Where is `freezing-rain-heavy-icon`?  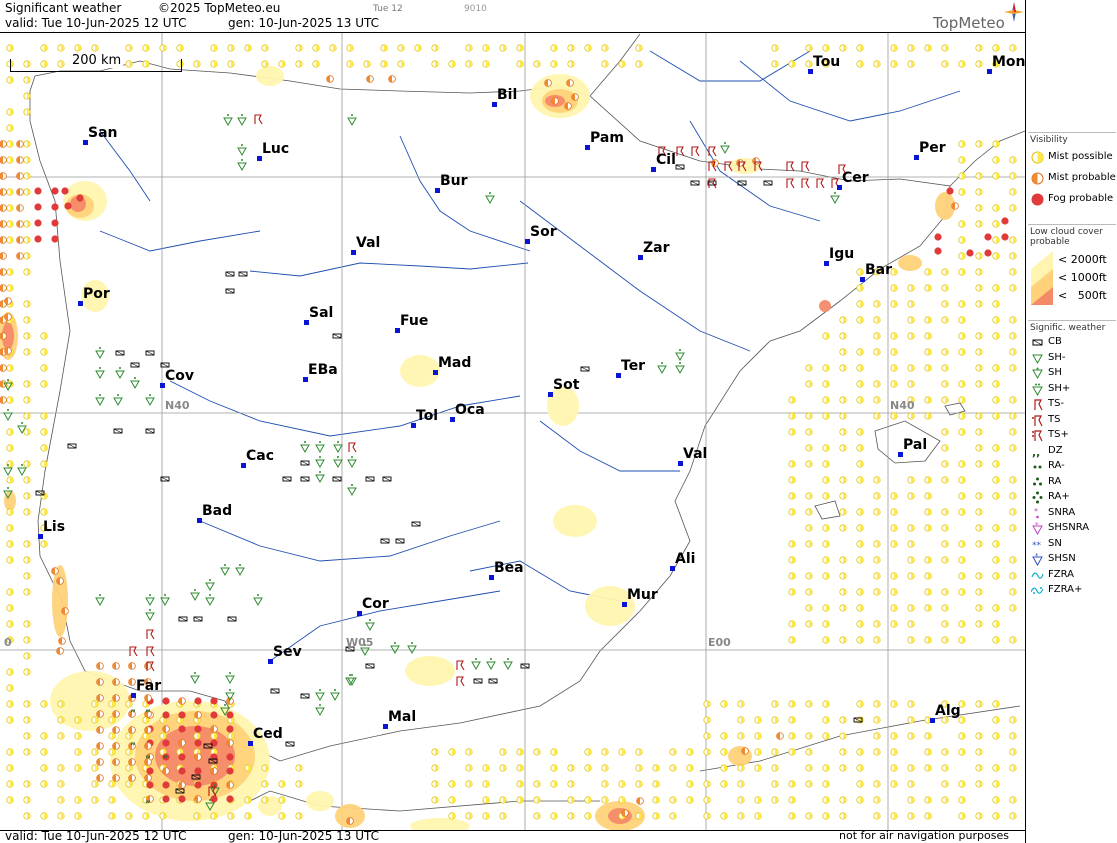 freezing-rain-heavy-icon is located at coordinates (1036, 590).